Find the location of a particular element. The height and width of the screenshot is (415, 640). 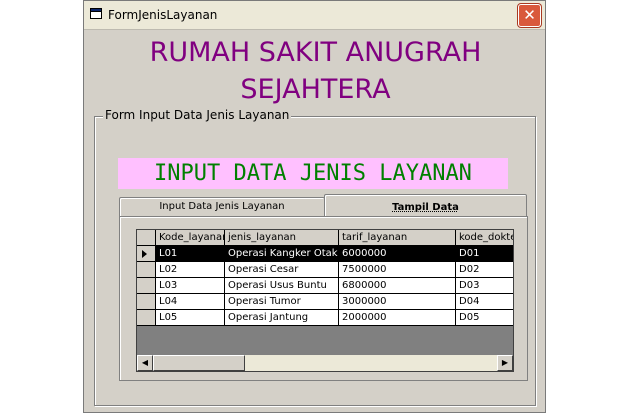

horizontal-scrollbar: ◀ ▶ is located at coordinates (325, 363).